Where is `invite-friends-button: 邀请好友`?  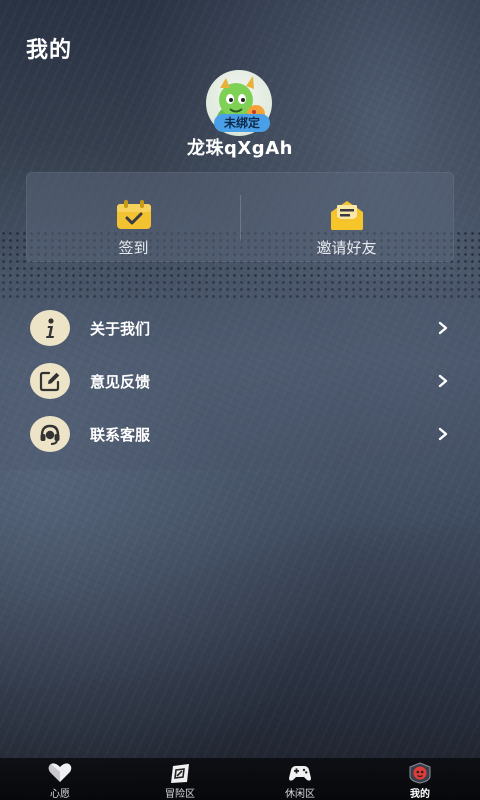 invite-friends-button: 邀请好友 is located at coordinates (346, 217).